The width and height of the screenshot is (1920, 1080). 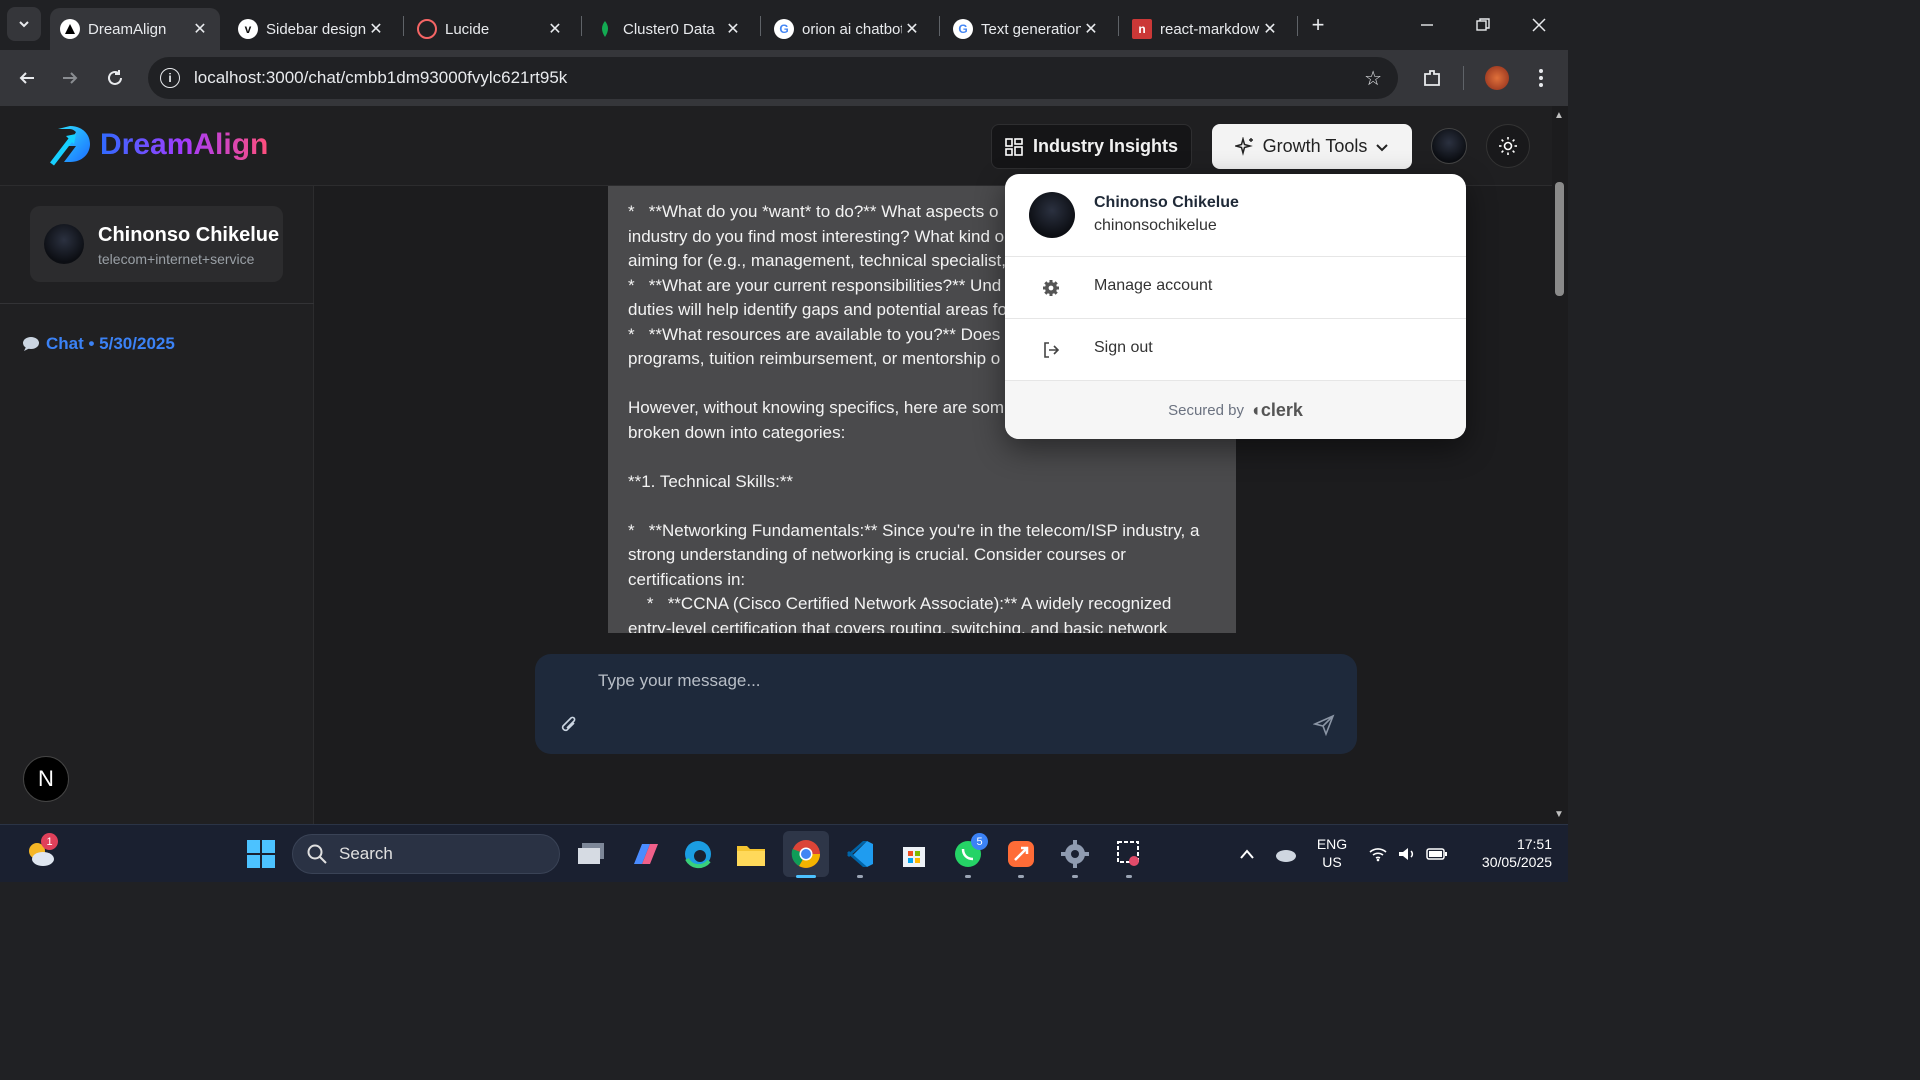 What do you see at coordinates (1243, 146) in the screenshot?
I see `sparkles-icon` at bounding box center [1243, 146].